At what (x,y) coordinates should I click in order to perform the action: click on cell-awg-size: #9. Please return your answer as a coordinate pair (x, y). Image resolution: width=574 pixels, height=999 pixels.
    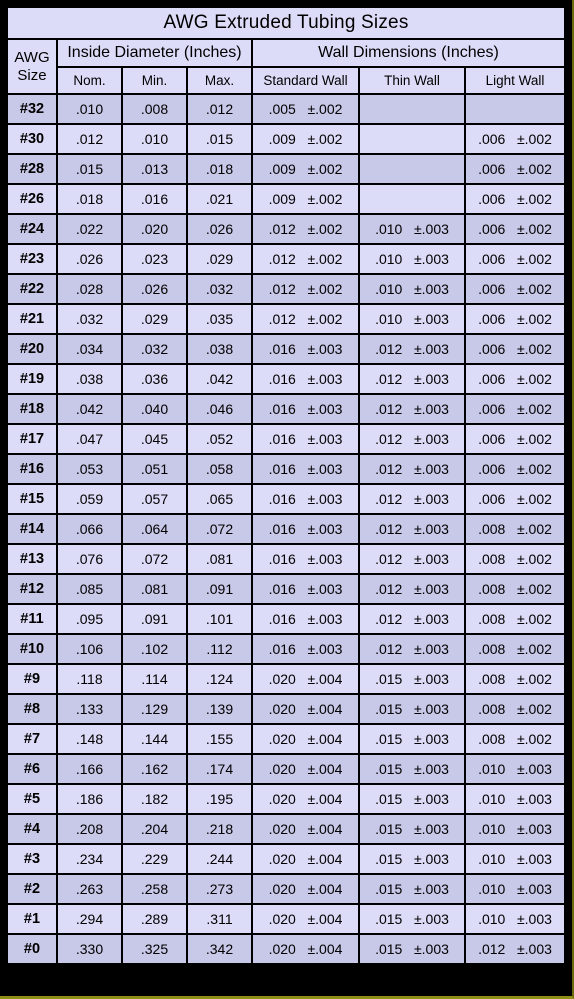
    Looking at the image, I should click on (32, 679).